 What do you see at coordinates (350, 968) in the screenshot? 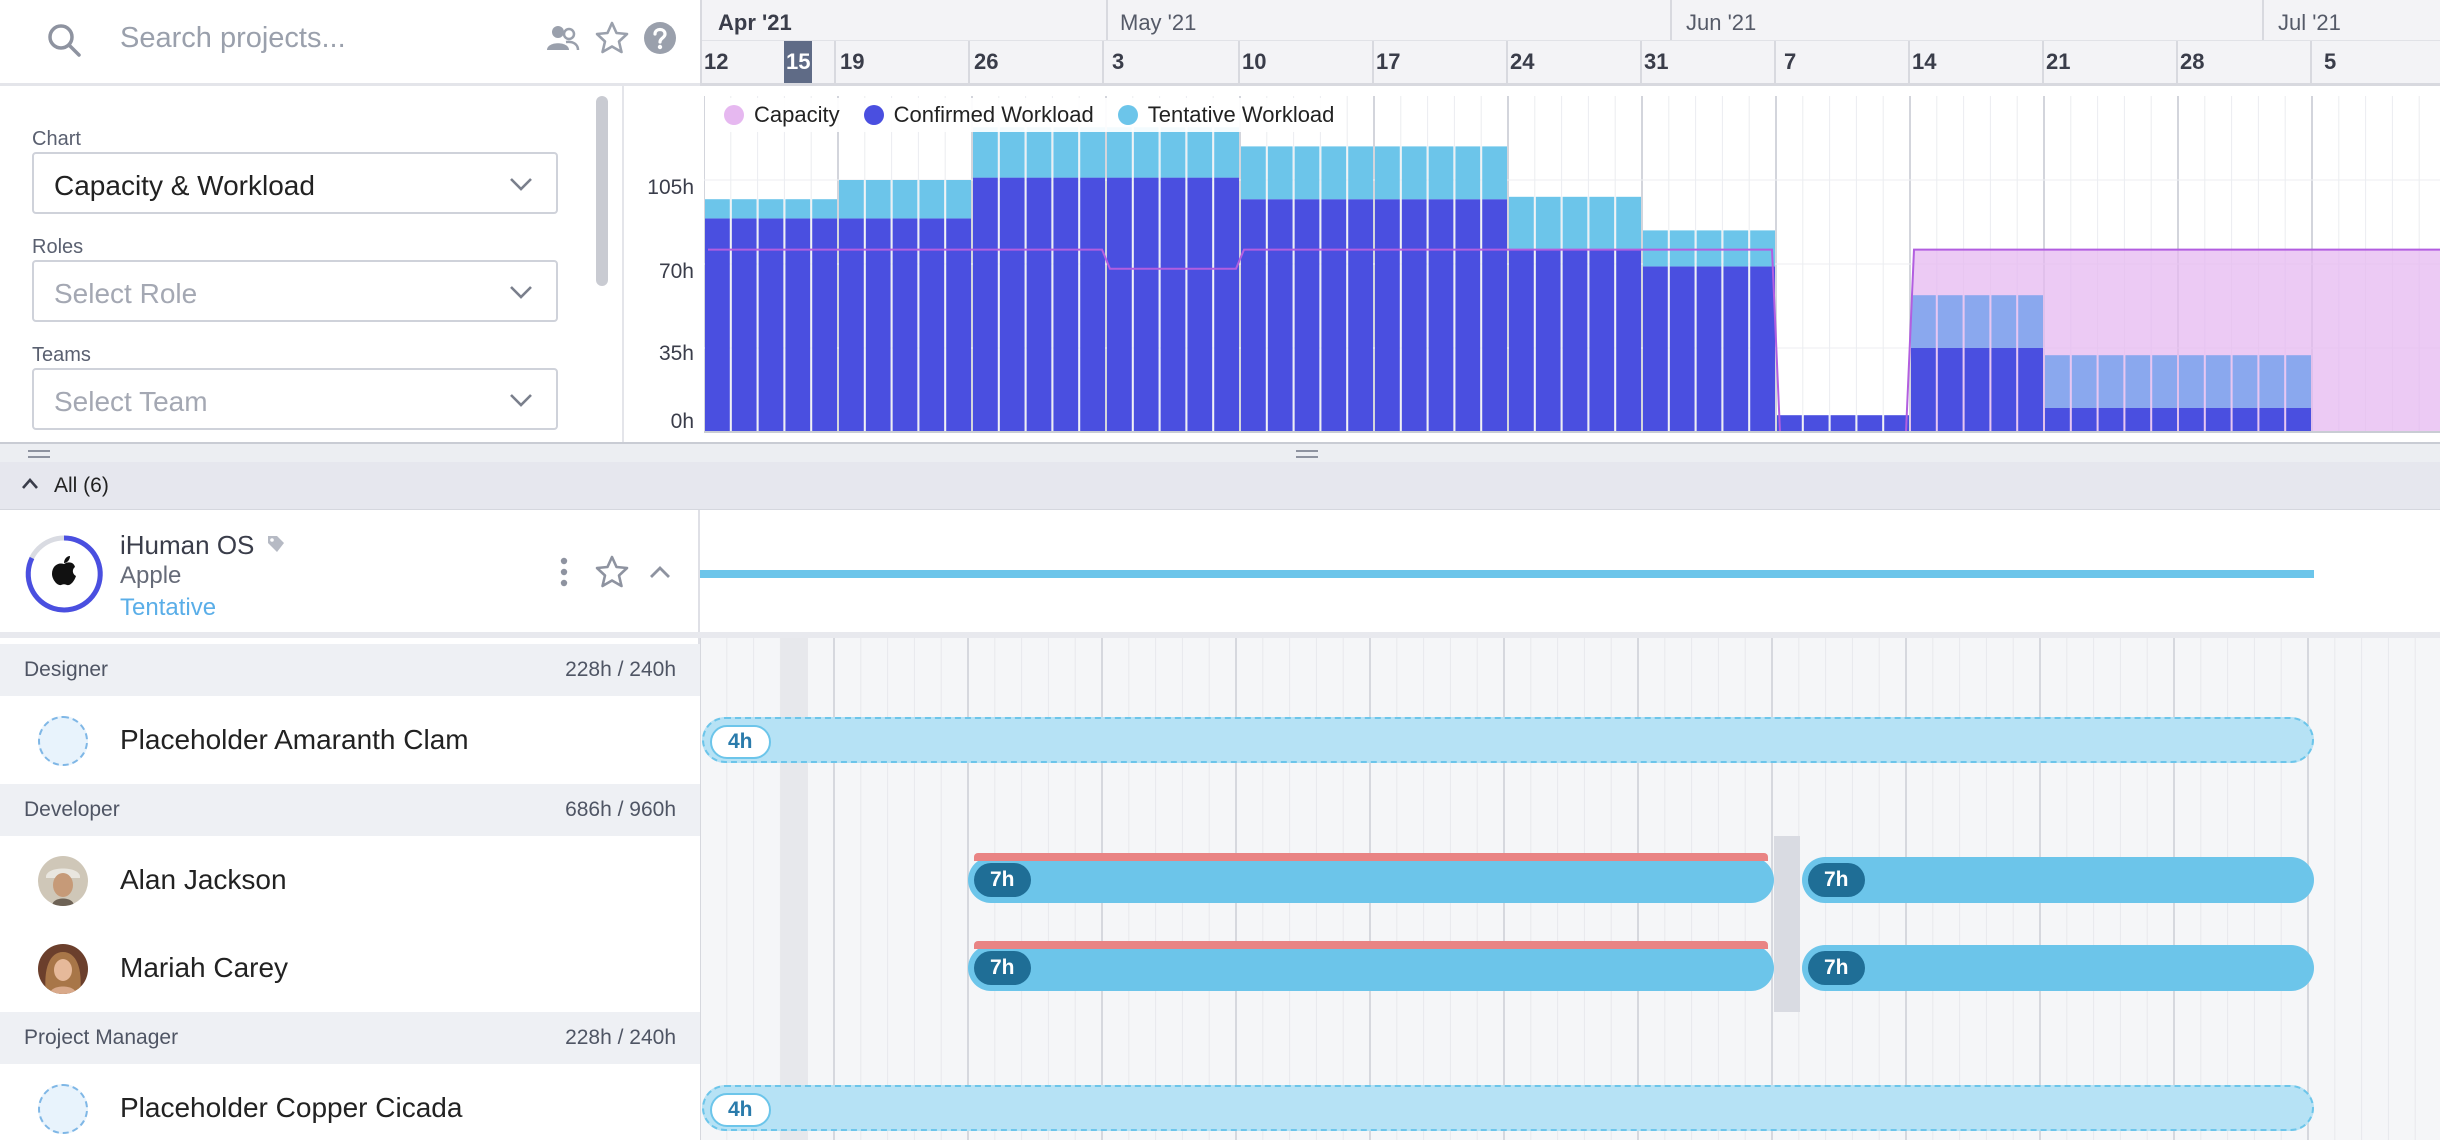
I see `person-row: Mariah Carey` at bounding box center [350, 968].